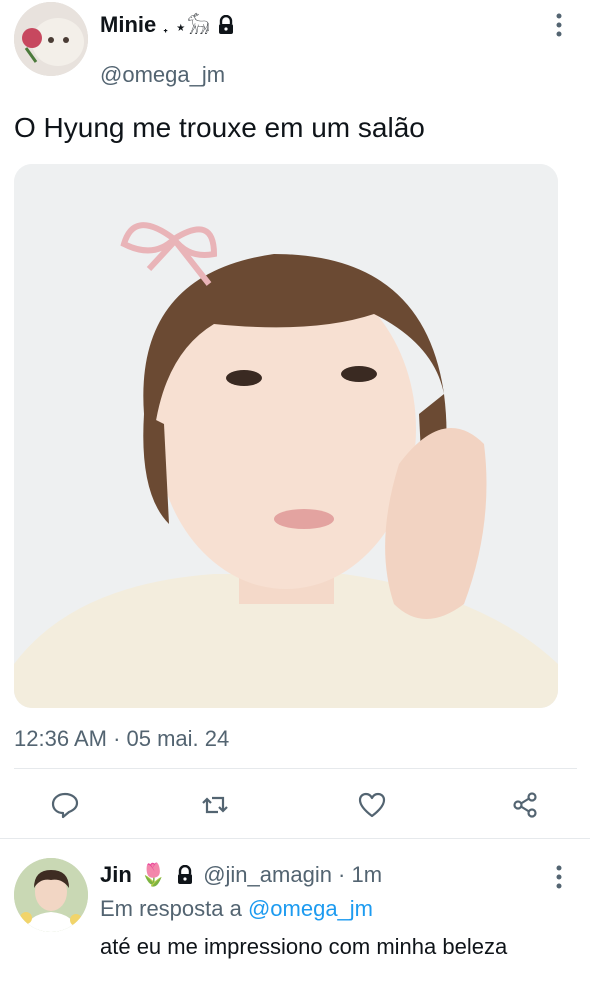 This screenshot has width=590, height=1000. What do you see at coordinates (153, 874) in the screenshot?
I see `reply-name-emoji: 🌷` at bounding box center [153, 874].